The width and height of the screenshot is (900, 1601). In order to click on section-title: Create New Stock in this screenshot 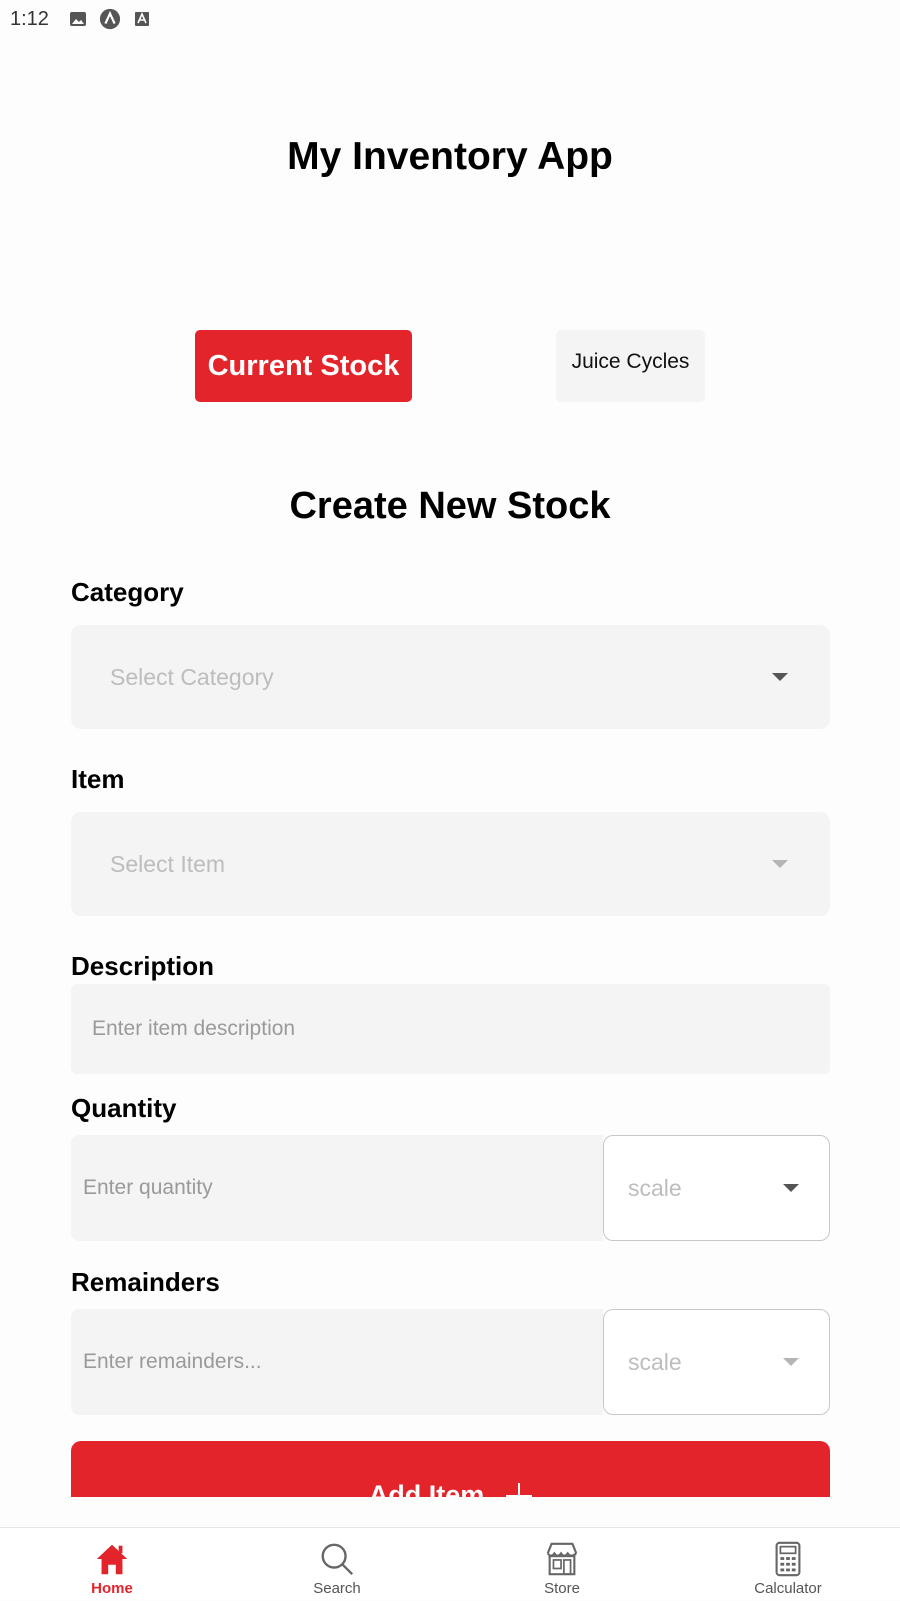, I will do `click(450, 506)`.